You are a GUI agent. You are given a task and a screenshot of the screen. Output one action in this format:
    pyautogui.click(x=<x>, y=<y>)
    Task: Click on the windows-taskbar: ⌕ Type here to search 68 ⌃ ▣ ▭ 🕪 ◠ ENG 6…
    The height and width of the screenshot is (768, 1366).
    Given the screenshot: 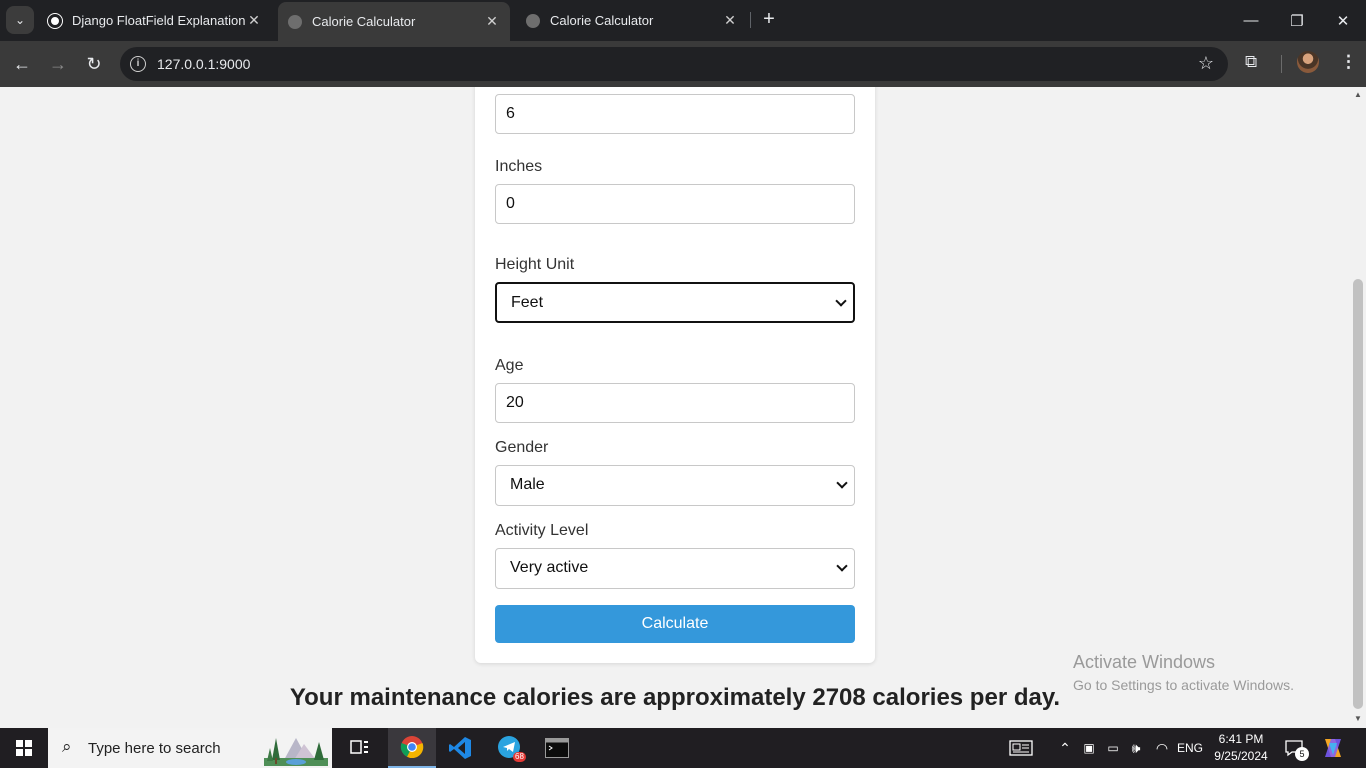 What is the action you would take?
    pyautogui.click(x=683, y=748)
    